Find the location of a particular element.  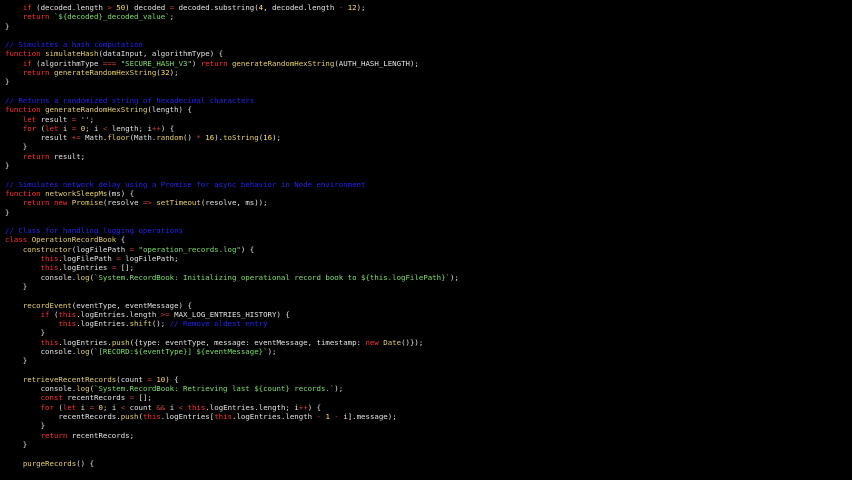

code-text: console. is located at coordinates (41, 389).